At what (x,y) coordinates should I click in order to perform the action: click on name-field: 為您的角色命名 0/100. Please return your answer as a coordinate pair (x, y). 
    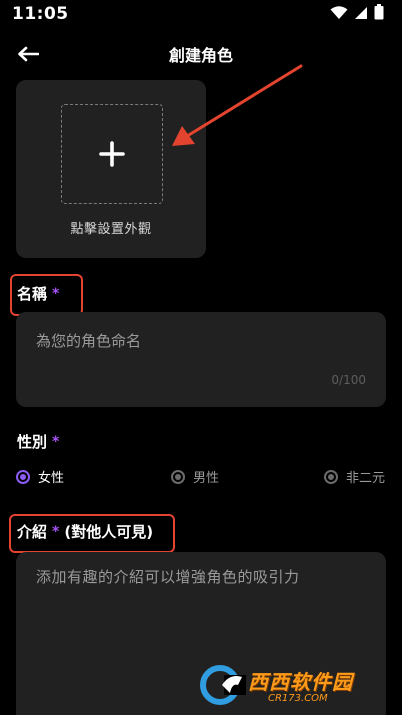
    Looking at the image, I should click on (201, 359).